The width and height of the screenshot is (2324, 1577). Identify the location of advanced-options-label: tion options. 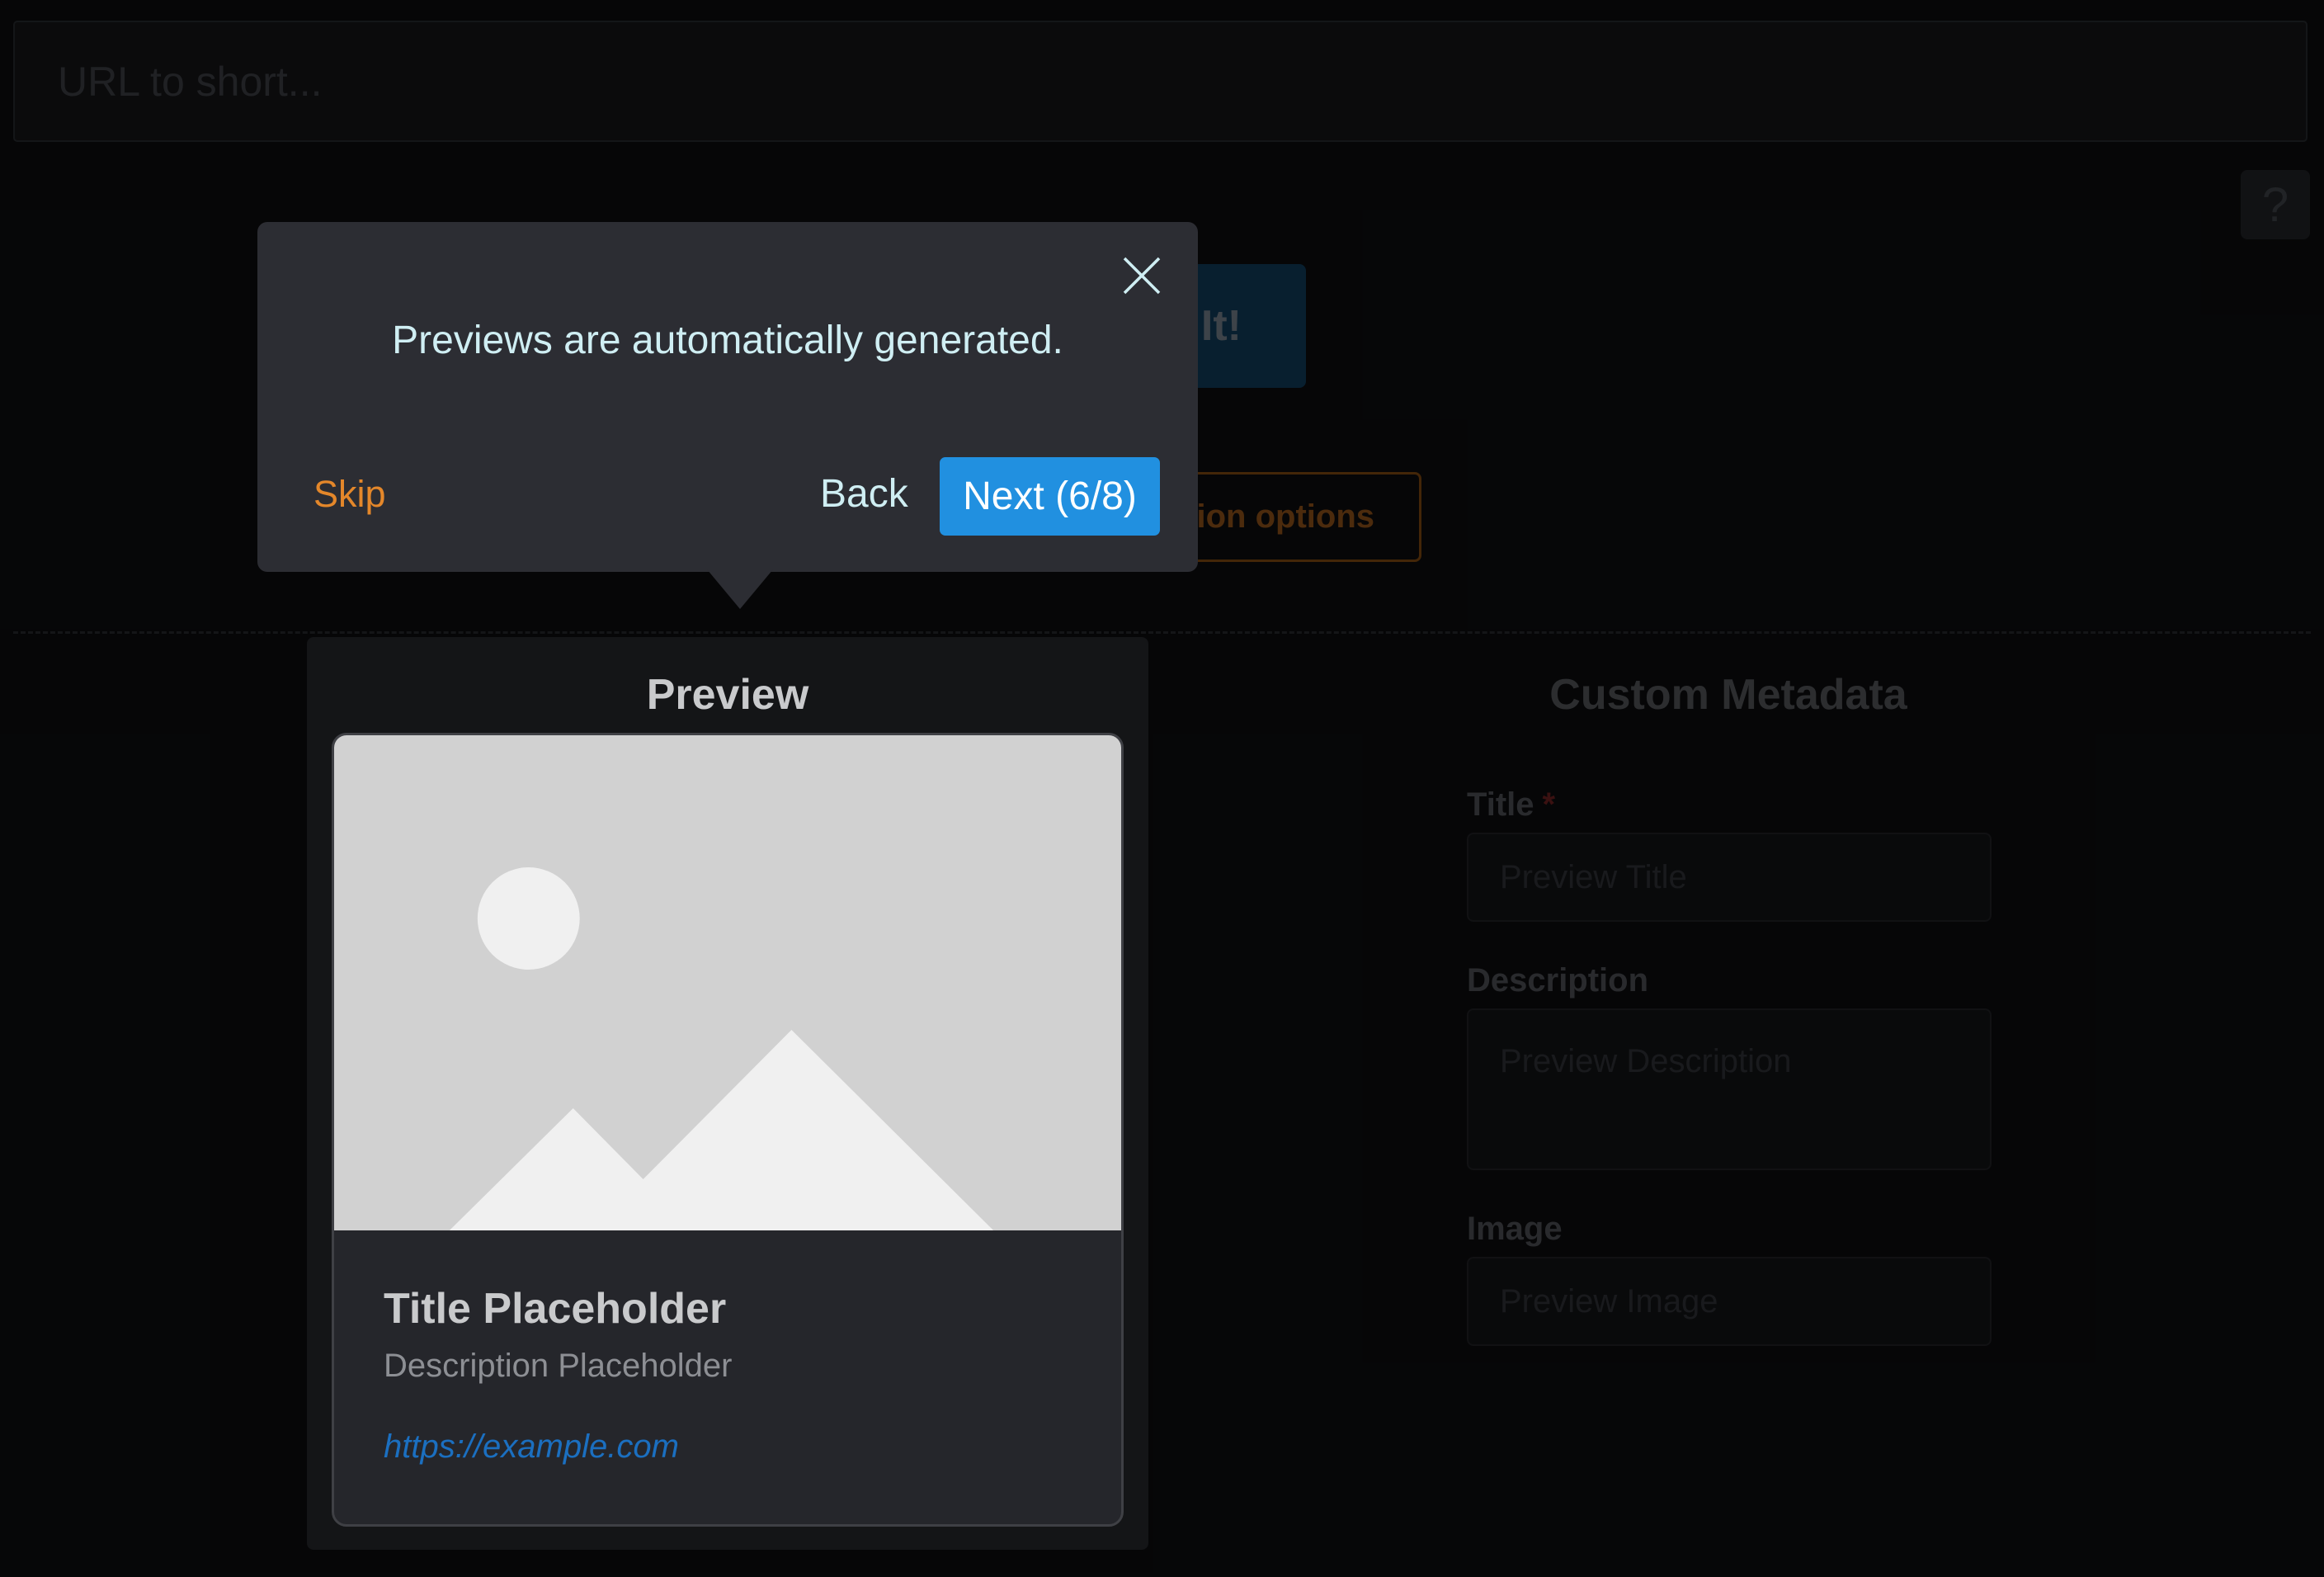
(1280, 516).